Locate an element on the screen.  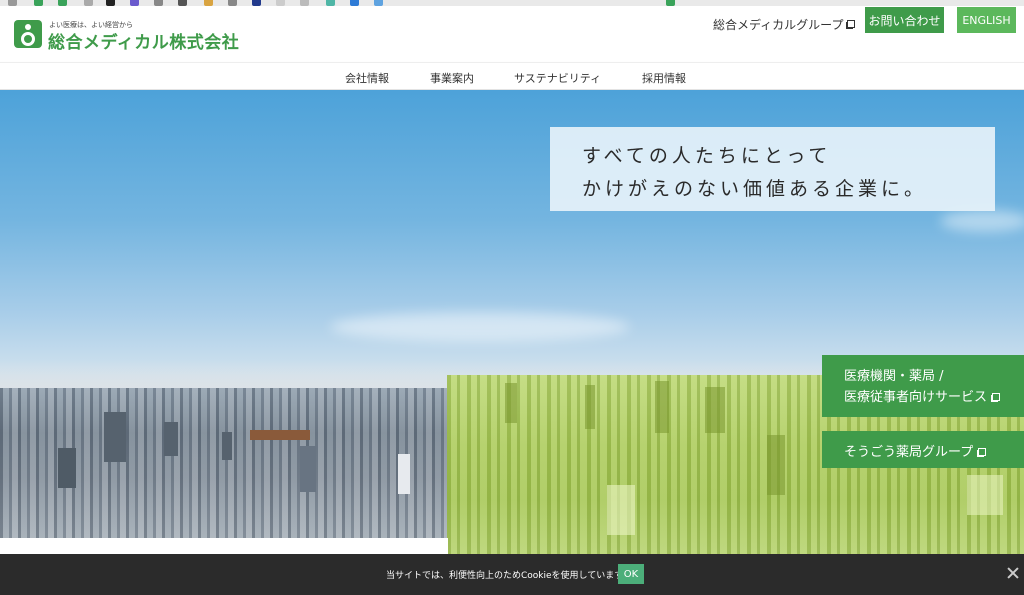
sougou-pharmacy-label: そうごう薬局グループ is located at coordinates (909, 452).